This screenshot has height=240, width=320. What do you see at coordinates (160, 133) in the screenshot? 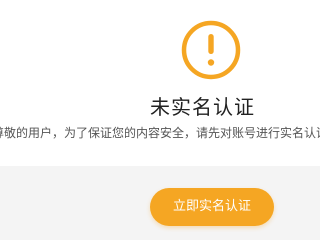
I see `notice-description: 尊敬的用户，为了保证您的内容安全，请先对账号进行实名认证` at bounding box center [160, 133].